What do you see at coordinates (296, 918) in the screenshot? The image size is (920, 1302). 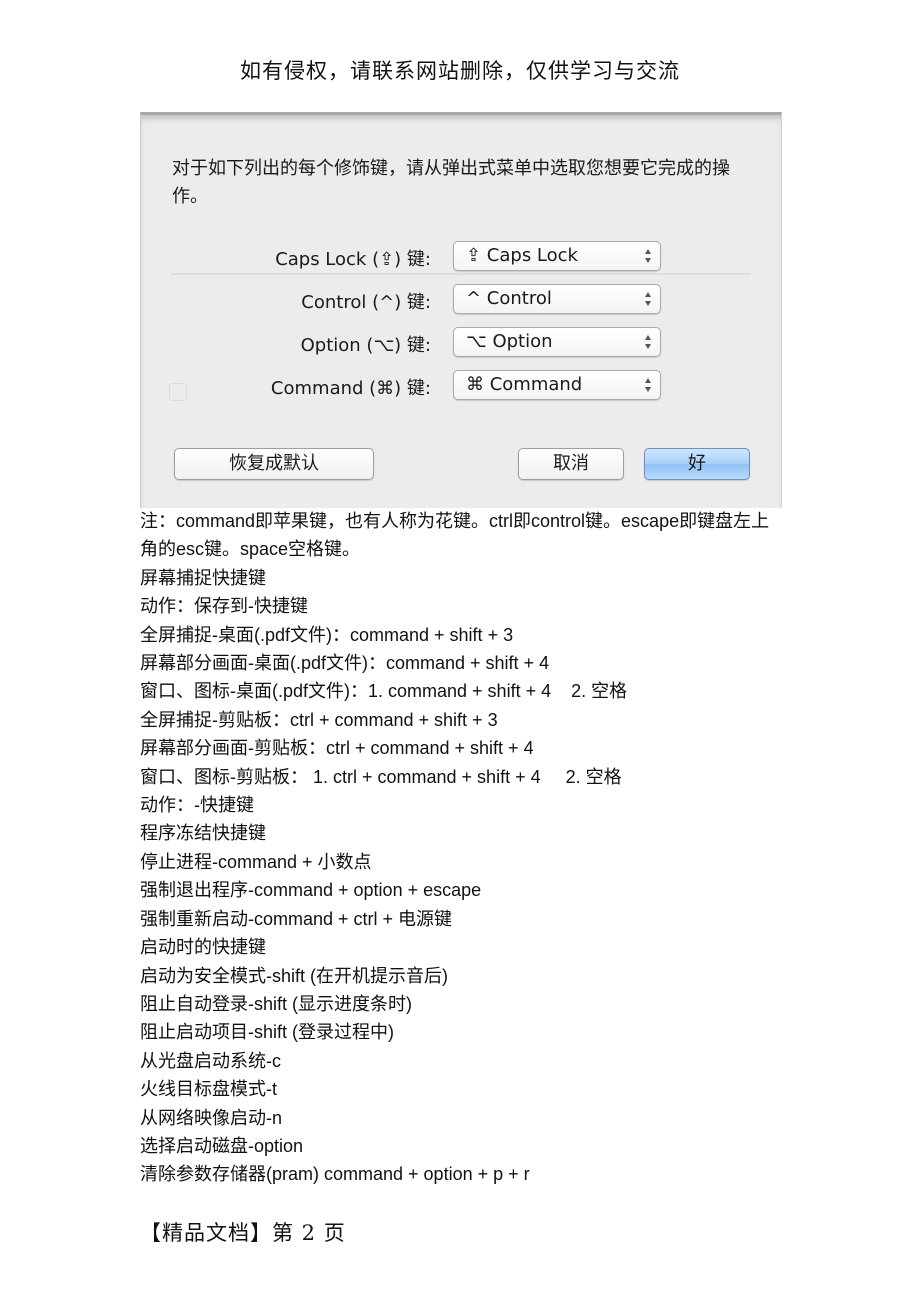 I see `text-line: 强制重新启动-command + ctrl + 电源键` at bounding box center [296, 918].